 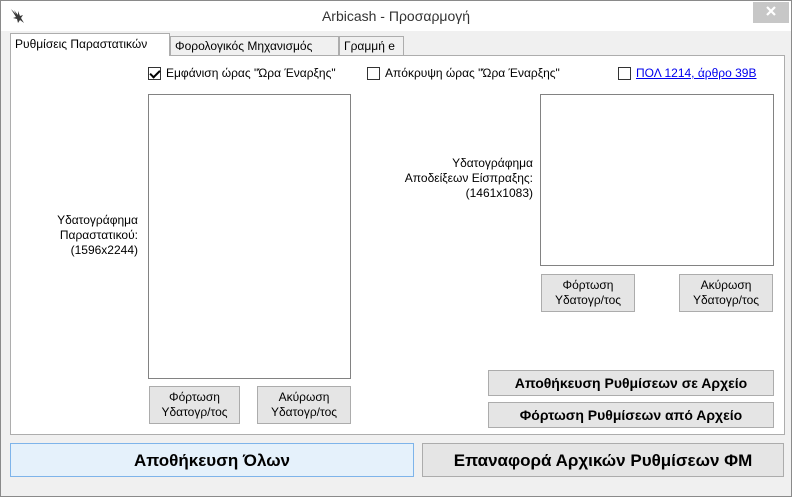 I want to click on load-invoice-watermark-line2: Υδατογρ/τος, so click(x=194, y=412).